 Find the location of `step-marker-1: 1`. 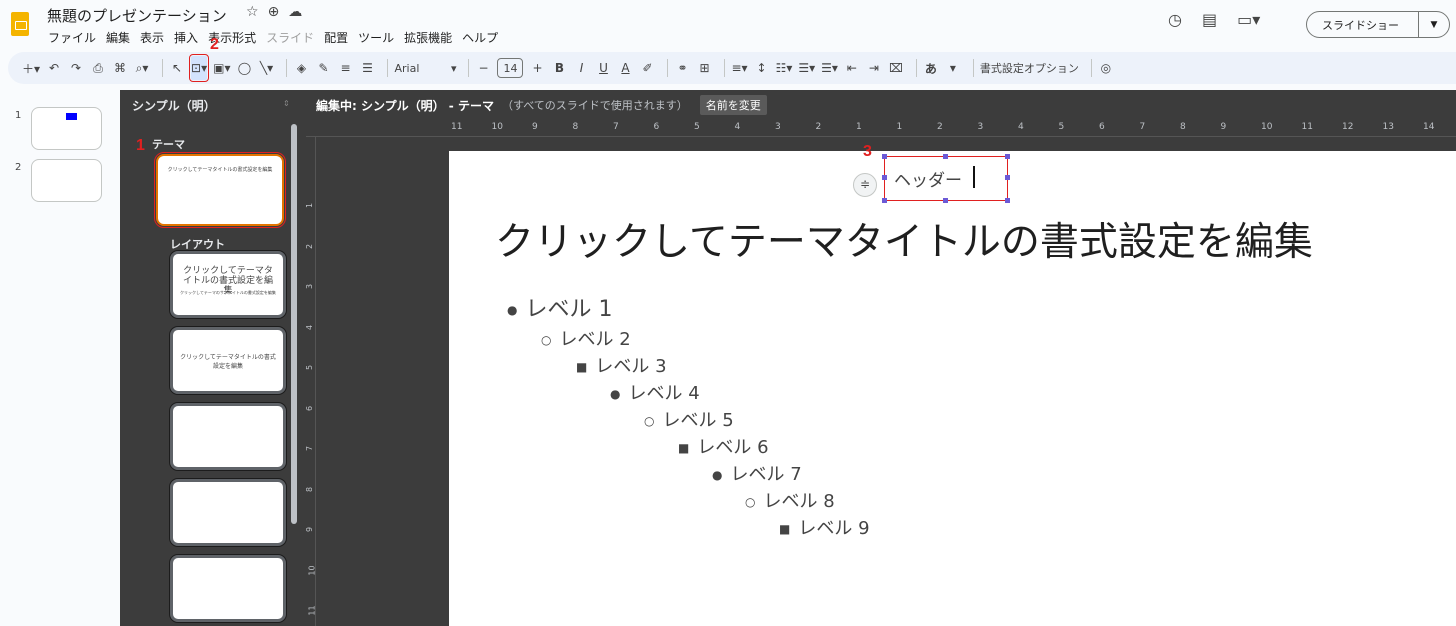

step-marker-1: 1 is located at coordinates (140, 145).